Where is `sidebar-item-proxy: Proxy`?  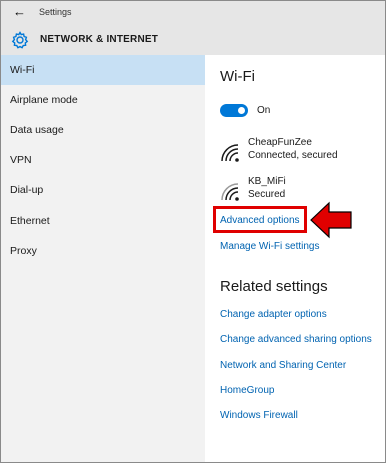
sidebar-item-proxy: Proxy is located at coordinates (103, 251).